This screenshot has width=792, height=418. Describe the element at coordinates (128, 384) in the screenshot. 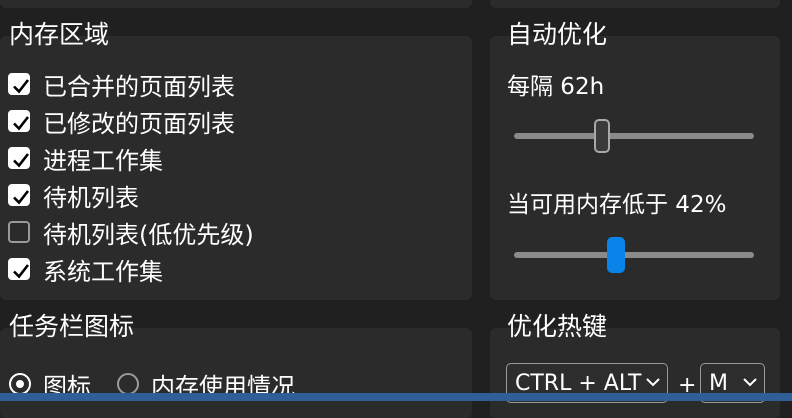

I see `radio-unselected-icon` at that location.